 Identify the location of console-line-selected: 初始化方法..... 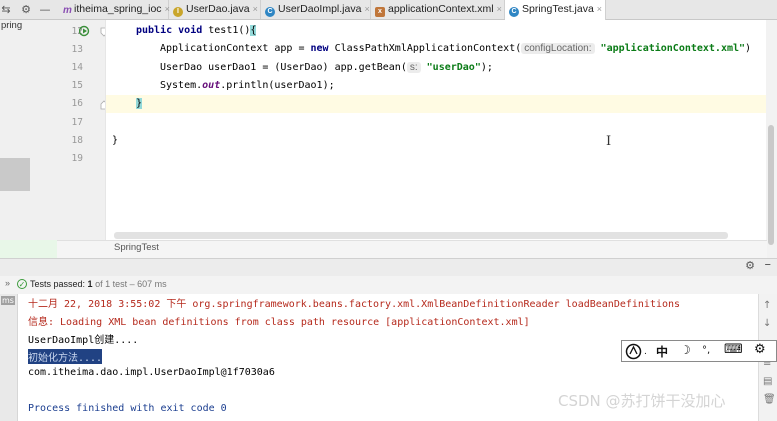
(65, 356).